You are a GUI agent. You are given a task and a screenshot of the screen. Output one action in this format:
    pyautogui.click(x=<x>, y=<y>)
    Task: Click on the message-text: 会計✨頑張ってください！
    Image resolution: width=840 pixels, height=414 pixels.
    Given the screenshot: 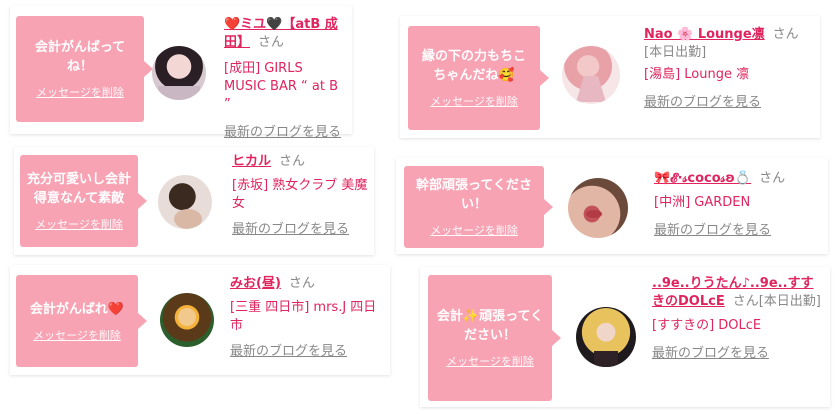 What is the action you would take?
    pyautogui.click(x=490, y=326)
    